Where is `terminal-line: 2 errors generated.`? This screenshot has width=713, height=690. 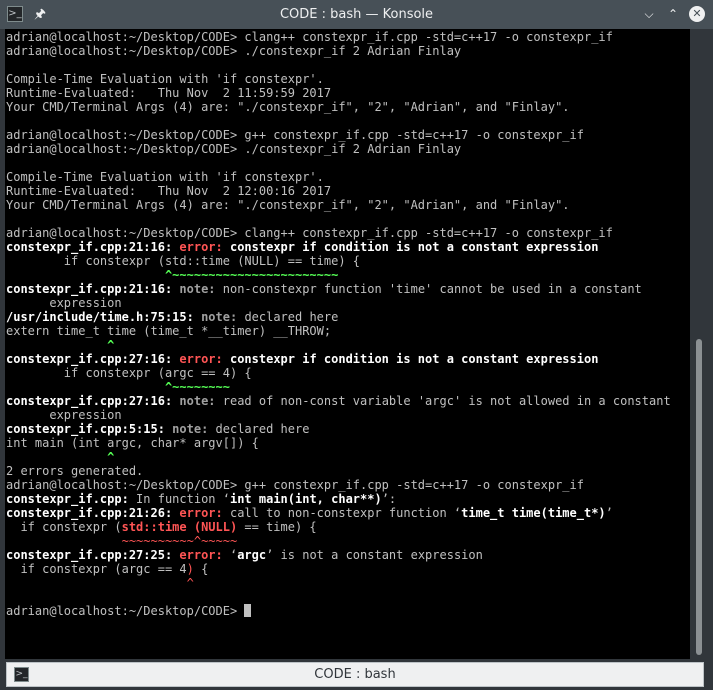
terminal-line: 2 errors generated. is located at coordinates (348, 471).